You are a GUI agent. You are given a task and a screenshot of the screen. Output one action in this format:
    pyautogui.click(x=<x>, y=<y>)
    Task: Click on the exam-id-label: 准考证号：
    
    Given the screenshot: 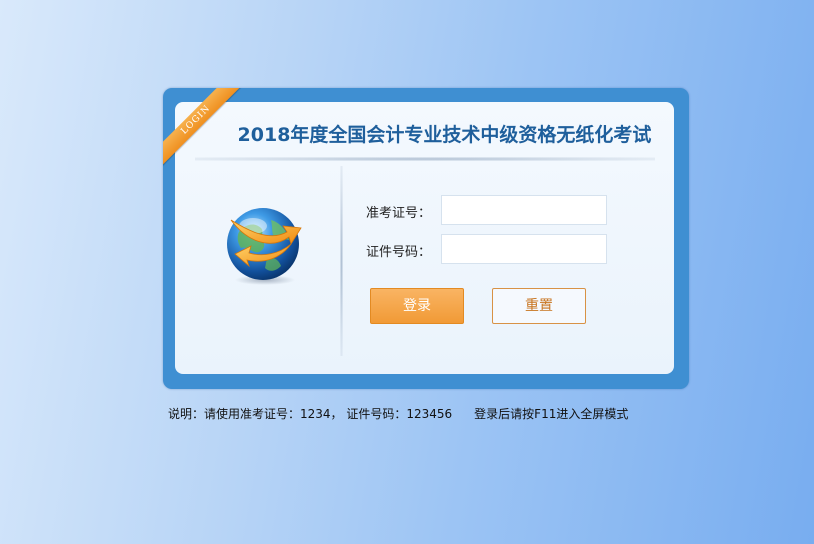 What is the action you would take?
    pyautogui.click(x=399, y=213)
    